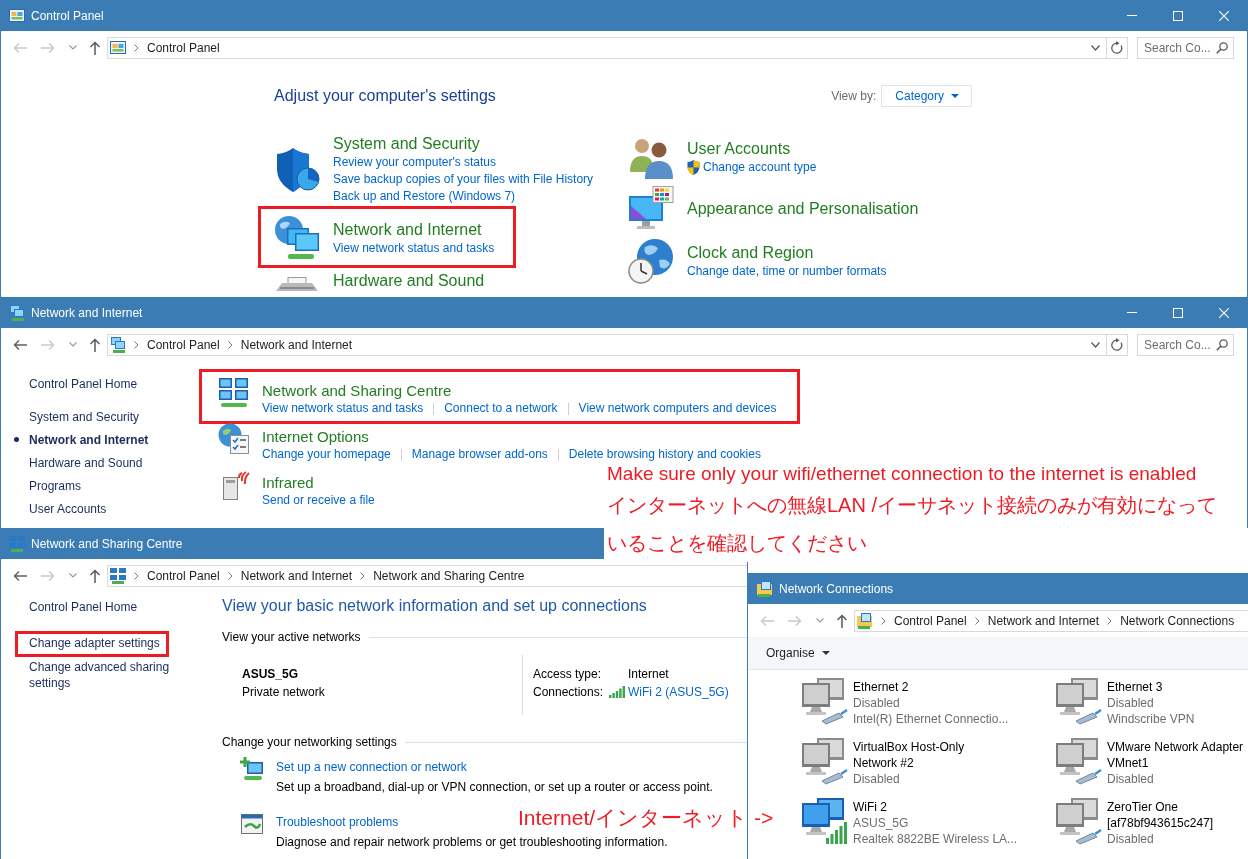 The image size is (1248, 859). What do you see at coordinates (326, 454) in the screenshot?
I see `section-link: Change your homepage` at bounding box center [326, 454].